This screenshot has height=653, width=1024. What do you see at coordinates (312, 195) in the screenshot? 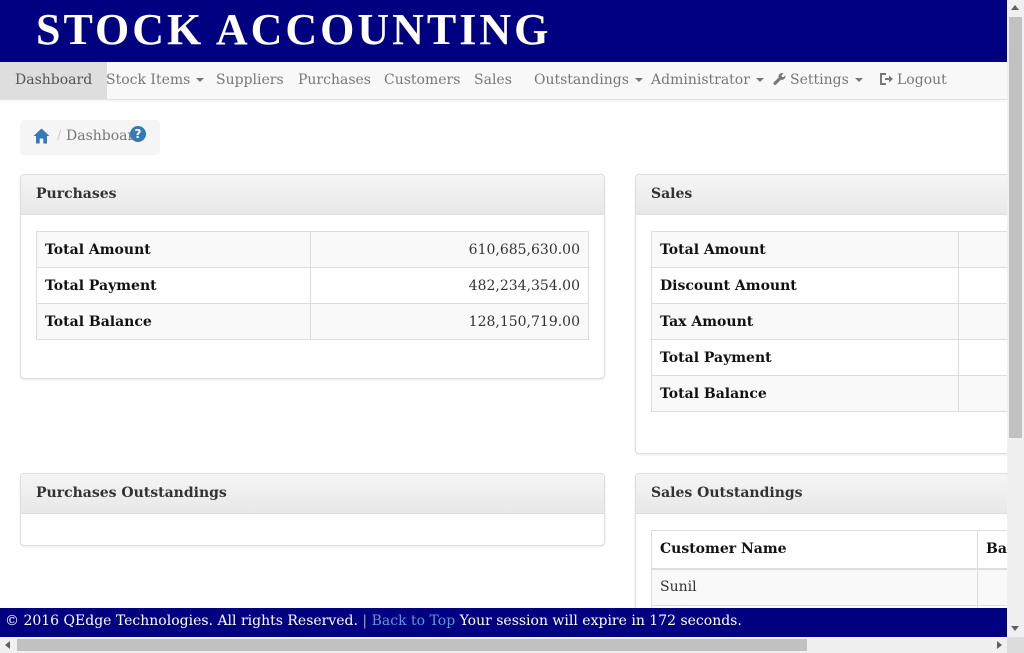
I see `purchases-panel-title: Purchases` at bounding box center [312, 195].